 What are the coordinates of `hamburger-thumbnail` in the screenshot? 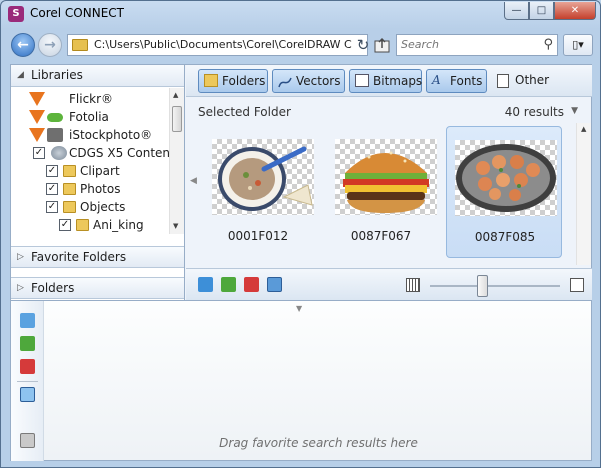 It's located at (386, 177).